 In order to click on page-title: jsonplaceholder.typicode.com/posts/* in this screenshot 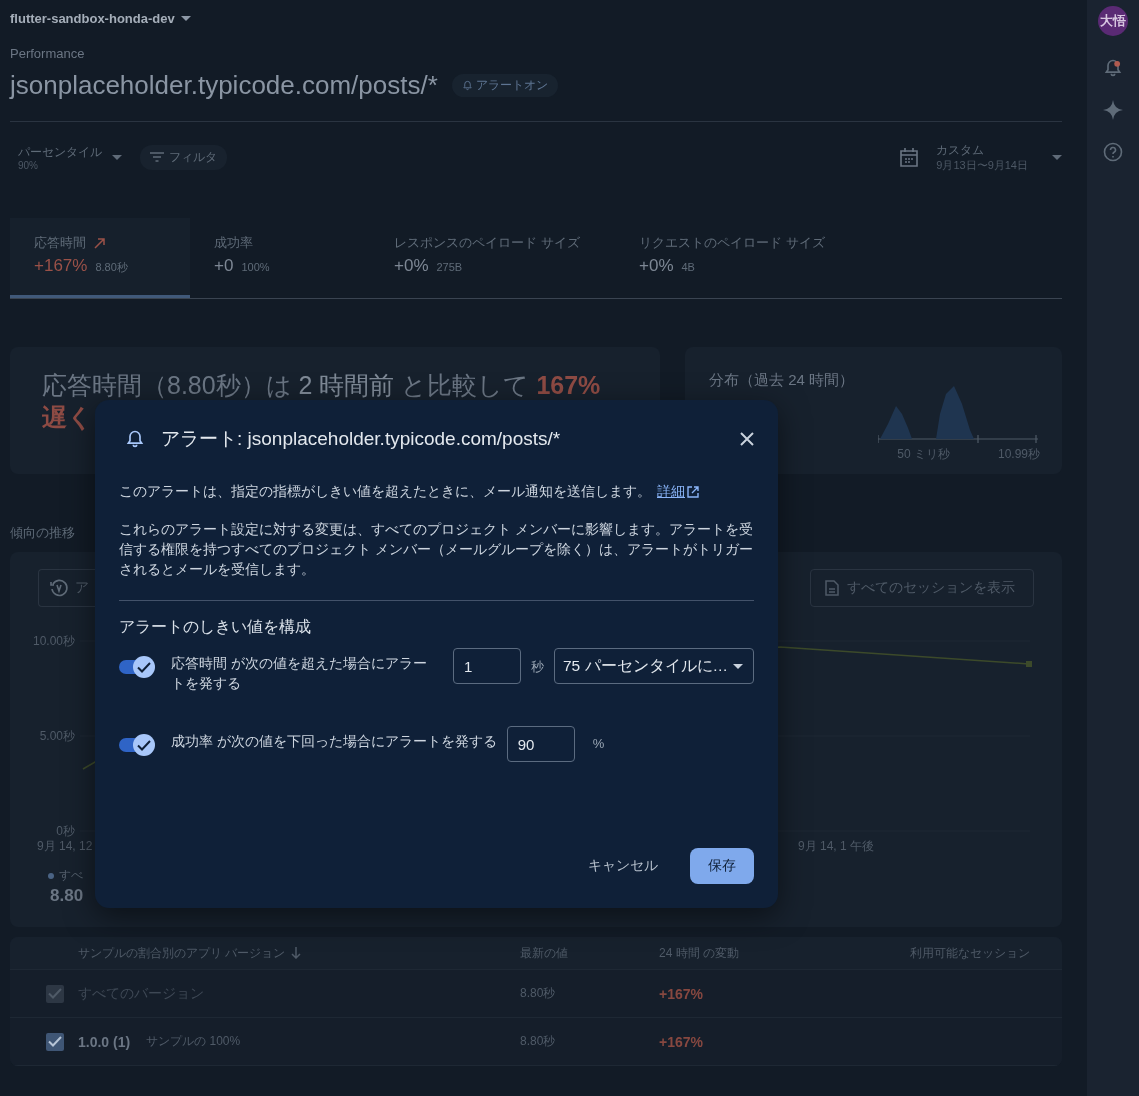, I will do `click(224, 85)`.